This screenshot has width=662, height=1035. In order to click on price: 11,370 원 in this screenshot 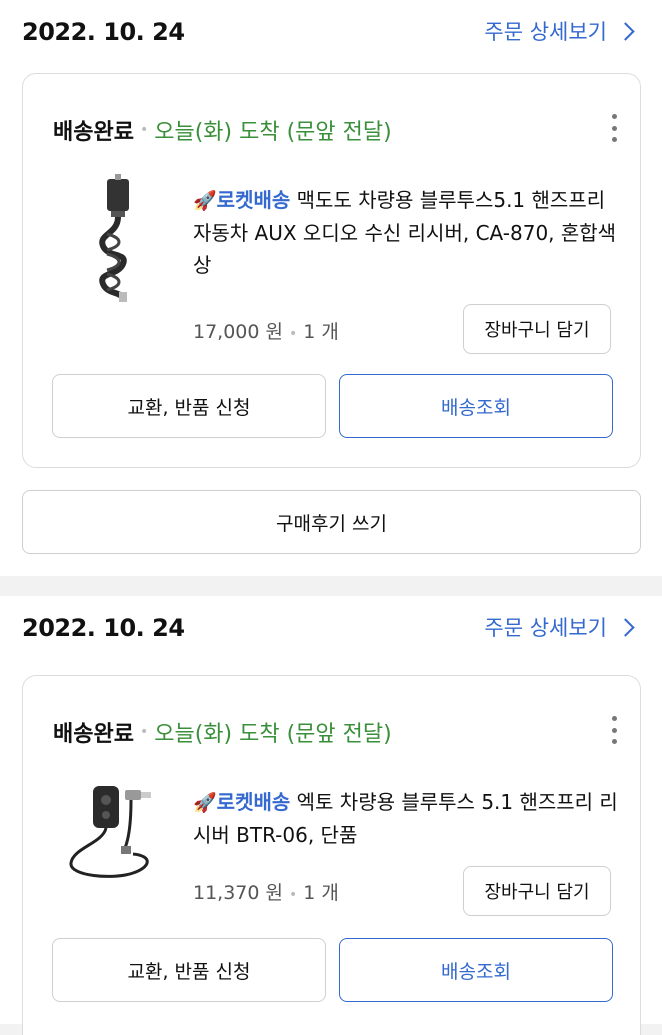, I will do `click(238, 893)`.